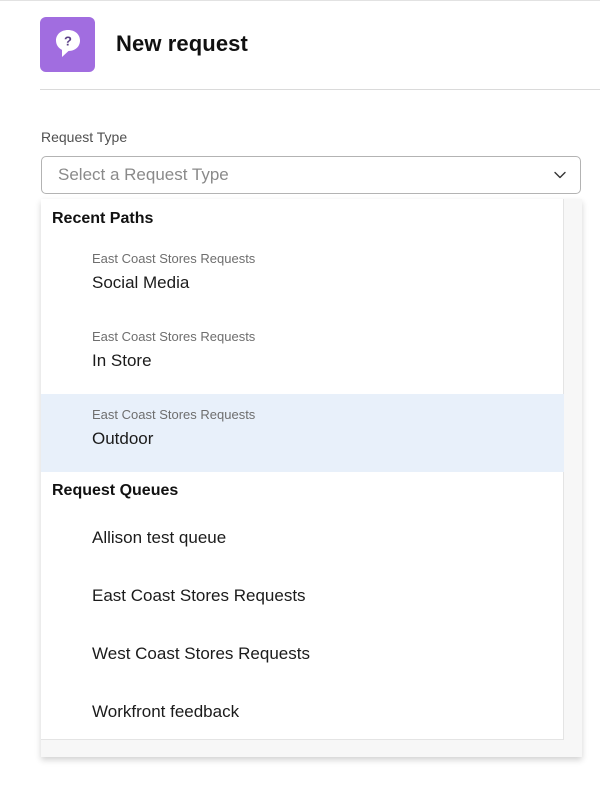  I want to click on path-name-label: Social Media, so click(141, 282).